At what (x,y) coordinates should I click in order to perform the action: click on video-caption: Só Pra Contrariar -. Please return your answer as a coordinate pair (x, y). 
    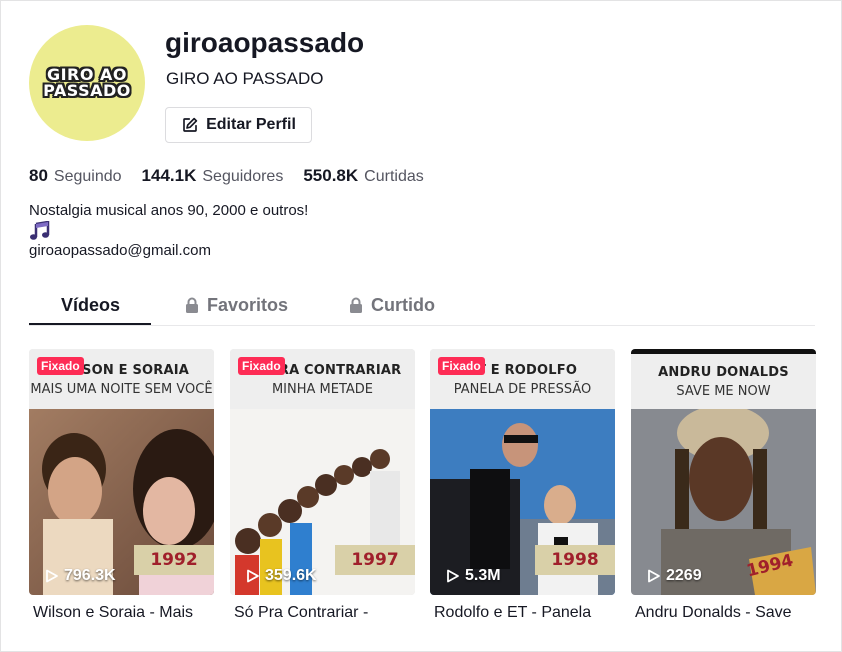
    Looking at the image, I should click on (329, 613).